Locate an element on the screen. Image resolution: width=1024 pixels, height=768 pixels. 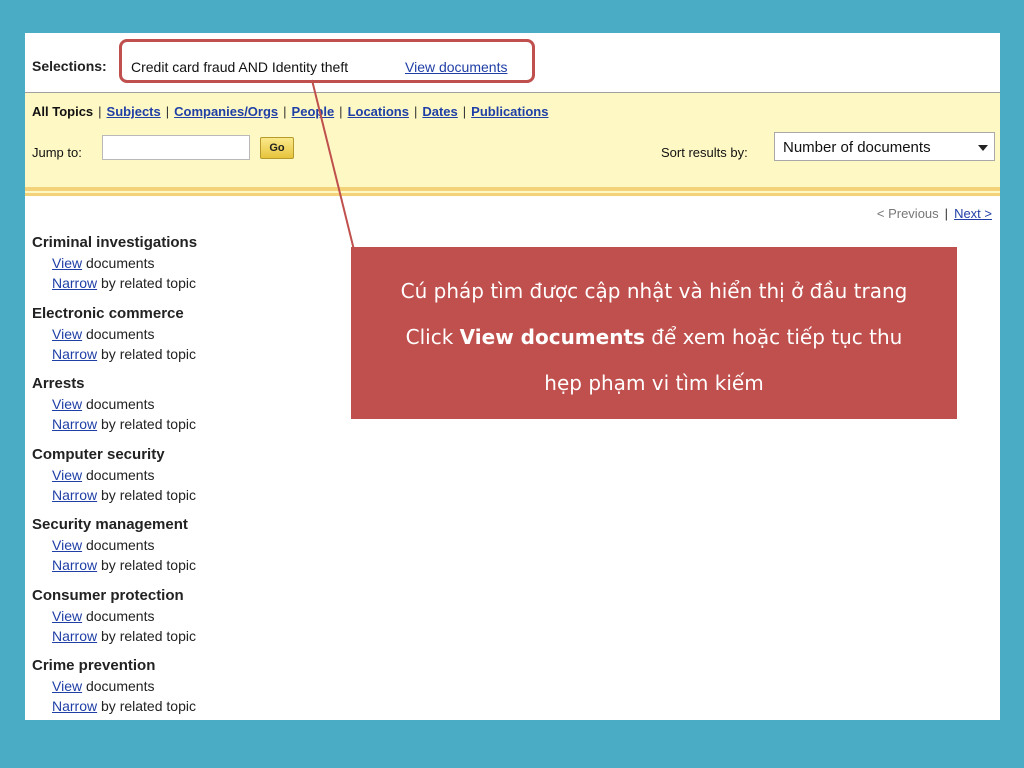
result-title: Security management is located at coordinates (110, 524).